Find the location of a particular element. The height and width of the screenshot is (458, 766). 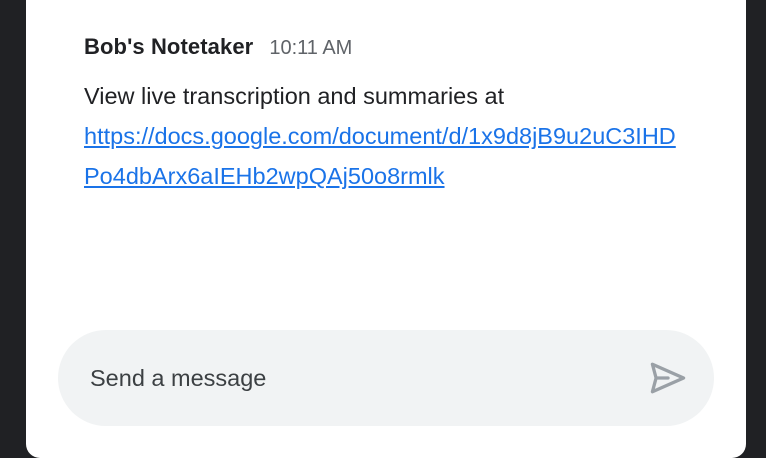

send-button is located at coordinates (668, 378).